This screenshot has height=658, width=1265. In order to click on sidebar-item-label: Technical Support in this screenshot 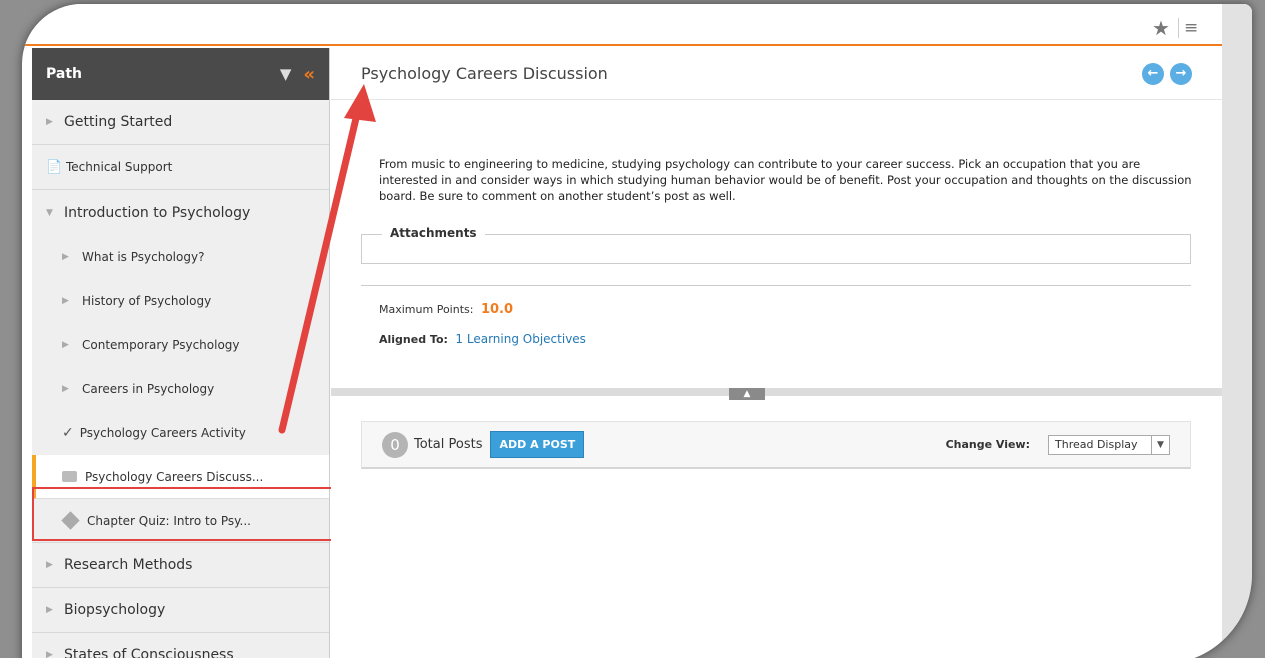, I will do `click(119, 167)`.